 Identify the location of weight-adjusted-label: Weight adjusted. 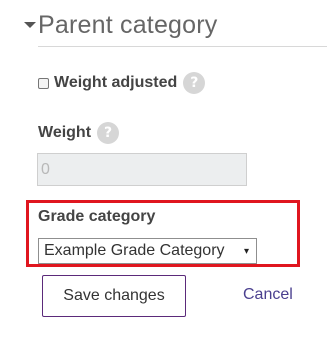
(116, 82).